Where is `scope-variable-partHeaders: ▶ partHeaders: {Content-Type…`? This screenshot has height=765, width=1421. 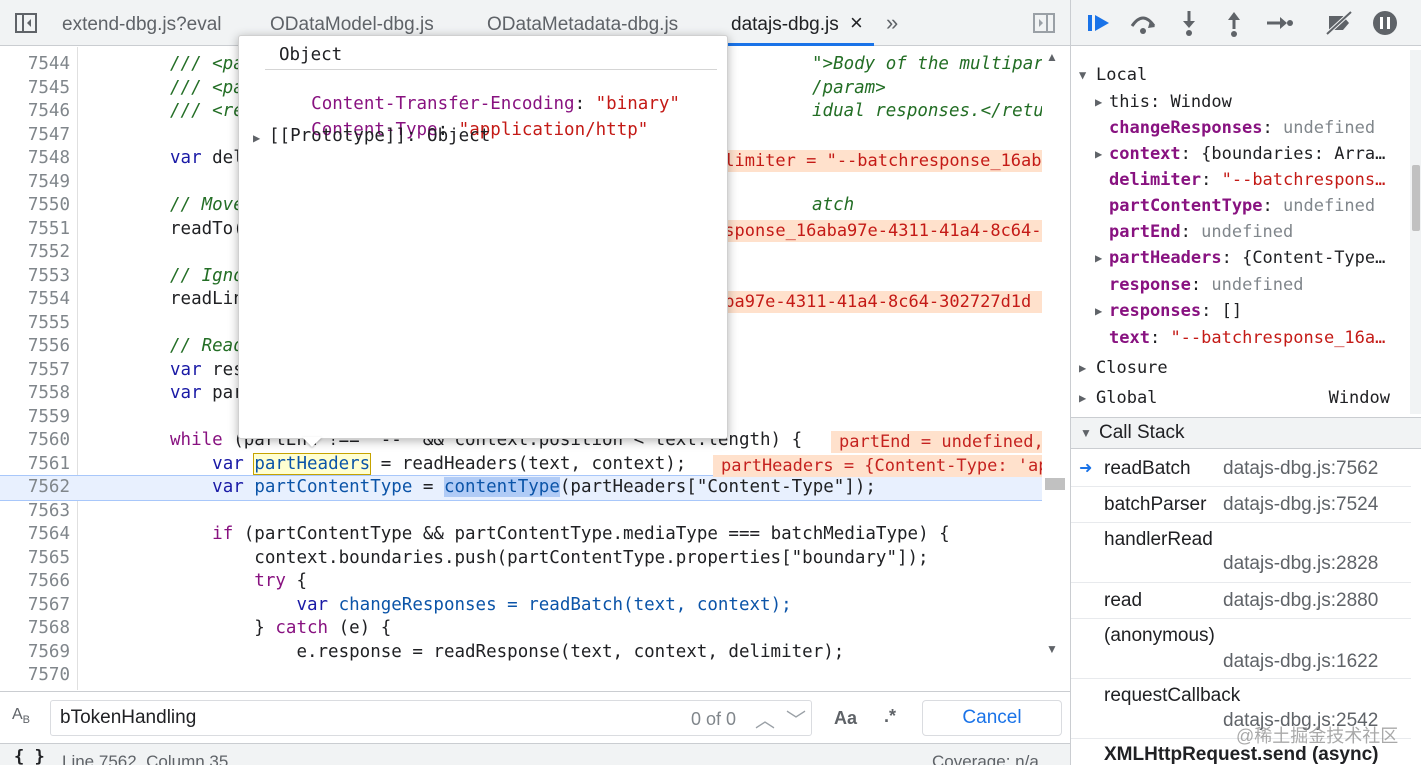
scope-variable-partHeaders: ▶ partHeaders: {Content-Type… is located at coordinates (1241, 258).